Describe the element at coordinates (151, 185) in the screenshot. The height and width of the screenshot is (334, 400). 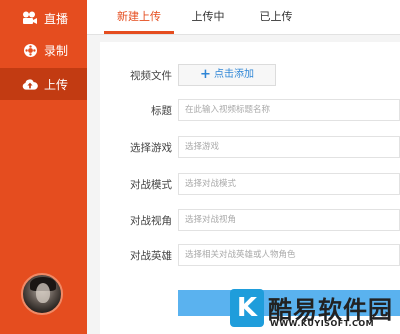
I see `mode-label: 对战模式` at that location.